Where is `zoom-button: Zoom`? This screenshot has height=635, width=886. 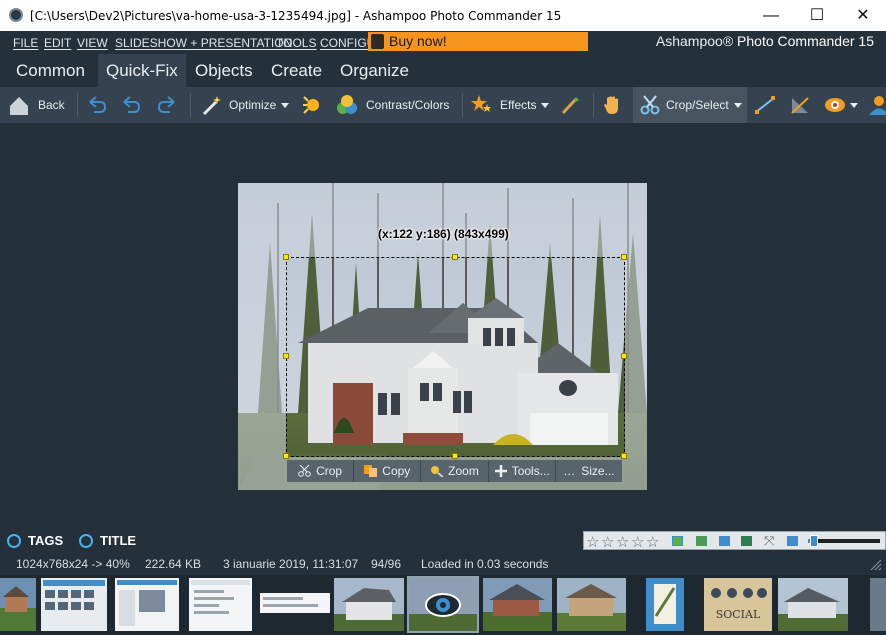 zoom-button: Zoom is located at coordinates (455, 471).